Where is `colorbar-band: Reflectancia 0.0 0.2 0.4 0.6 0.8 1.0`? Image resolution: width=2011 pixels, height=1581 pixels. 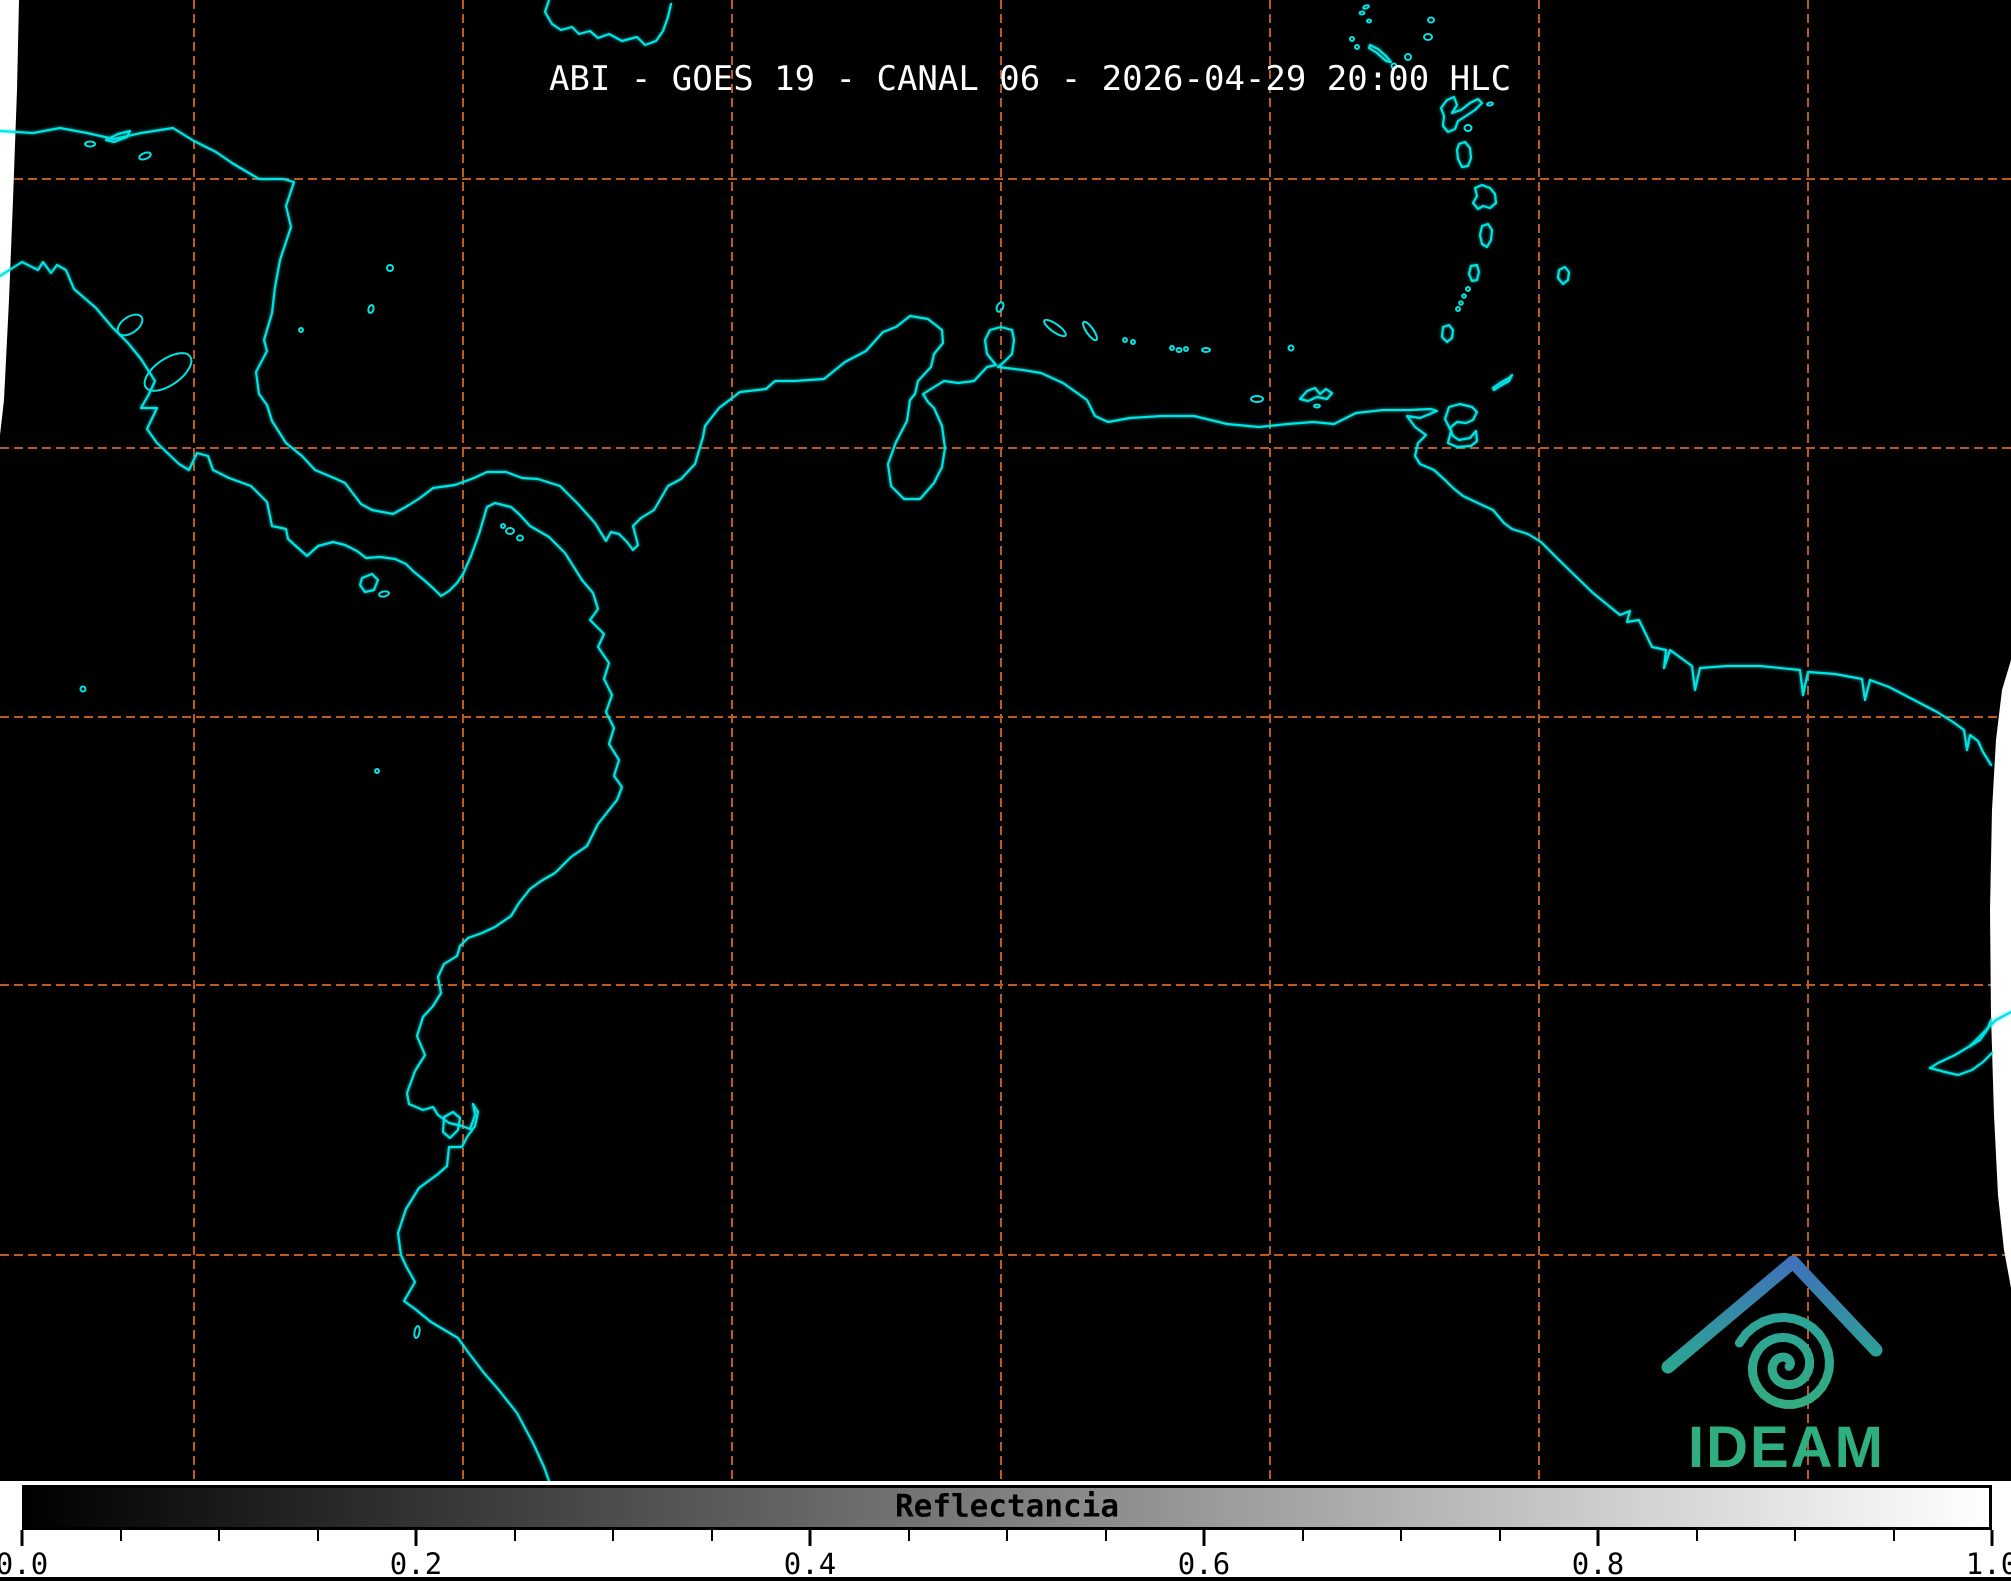
colorbar-band: Reflectancia 0.0 0.2 0.4 0.6 0.8 1.0 is located at coordinates (1005, 1531).